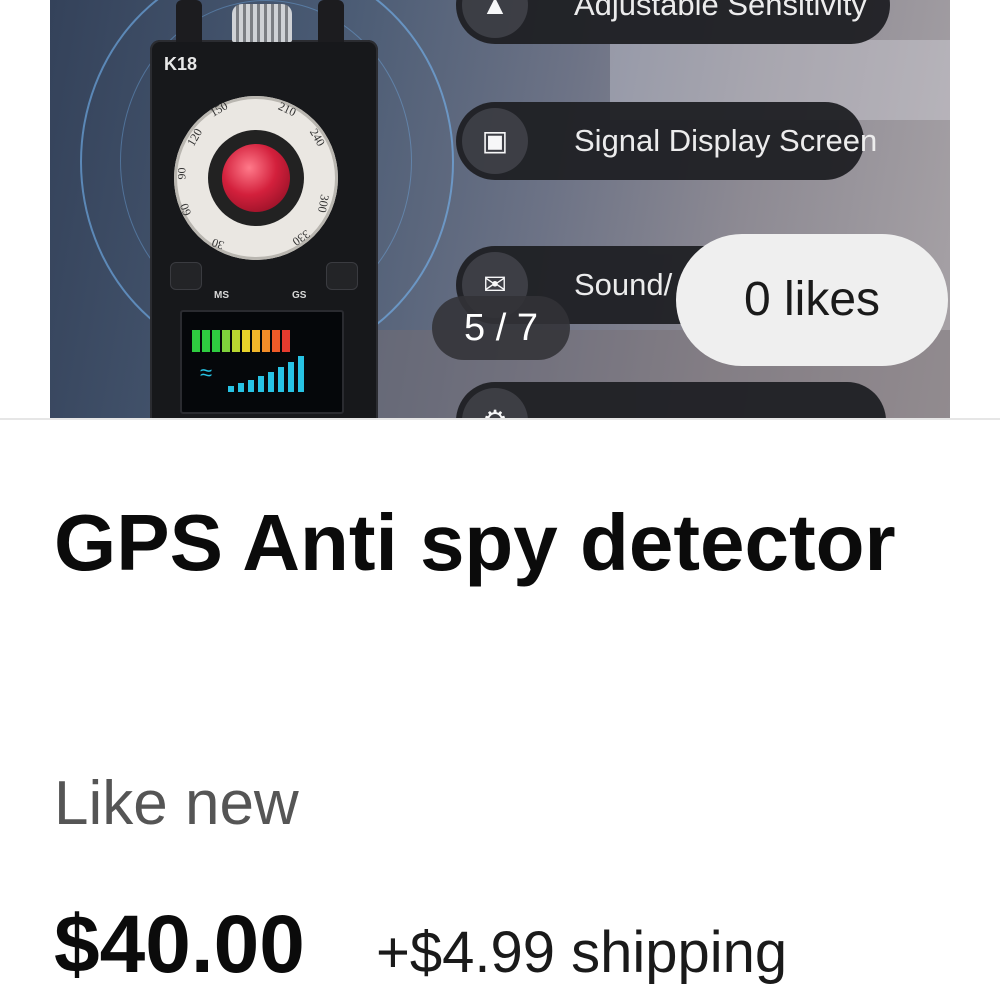 This screenshot has height=1000, width=1000. What do you see at coordinates (262, 23) in the screenshot?
I see `sensitivity-knob` at bounding box center [262, 23].